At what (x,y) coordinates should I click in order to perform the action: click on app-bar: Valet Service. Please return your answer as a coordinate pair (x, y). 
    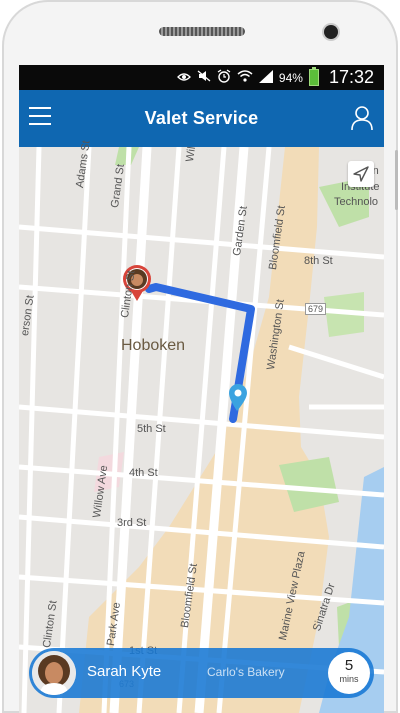
    Looking at the image, I should click on (201, 118).